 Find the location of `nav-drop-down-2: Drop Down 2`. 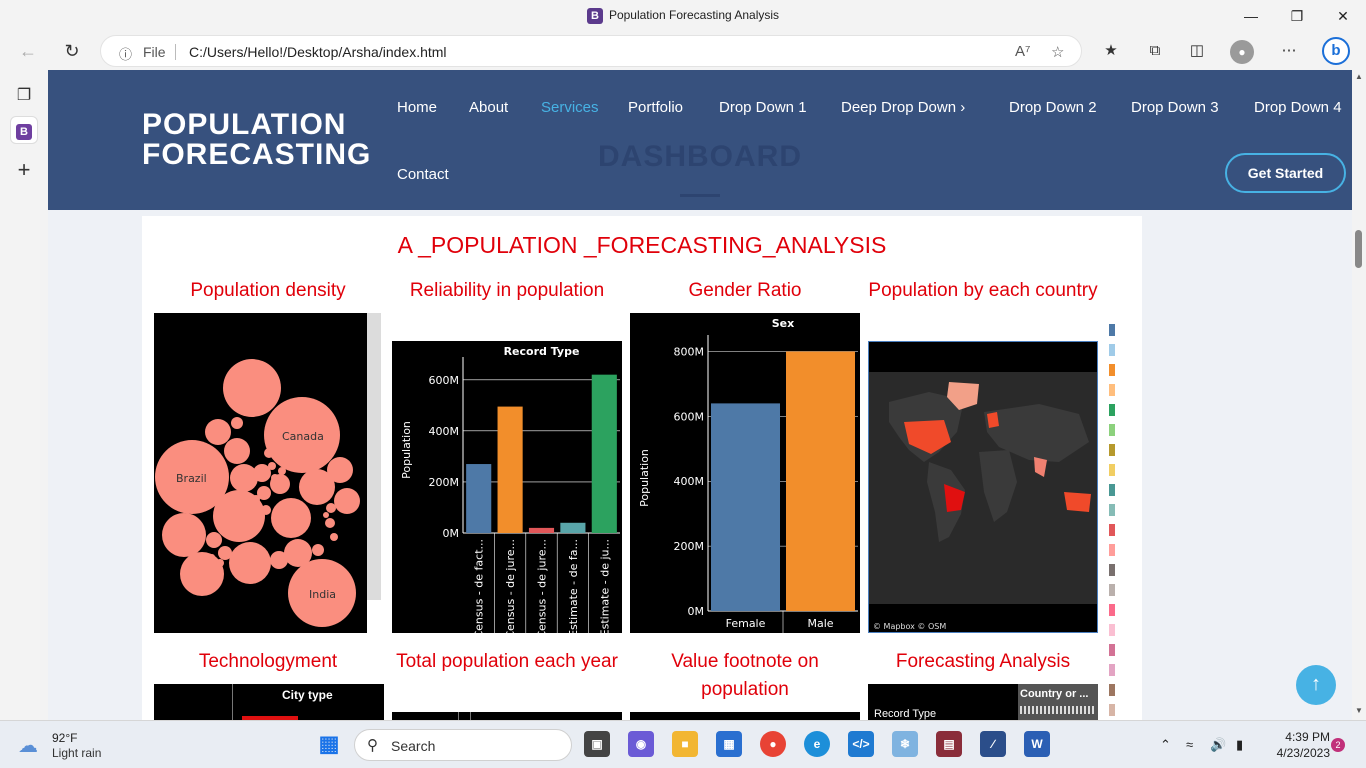

nav-drop-down-2: Drop Down 2 is located at coordinates (1053, 107).